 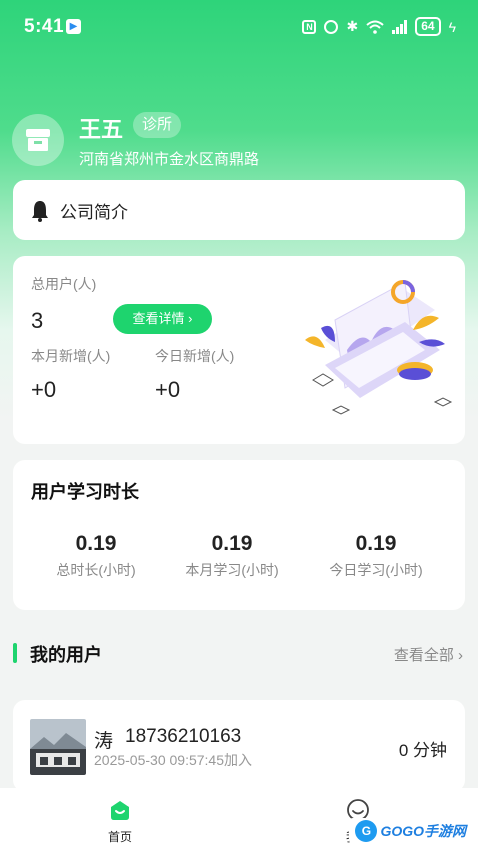 What do you see at coordinates (40, 211) in the screenshot?
I see `bell-icon` at bounding box center [40, 211].